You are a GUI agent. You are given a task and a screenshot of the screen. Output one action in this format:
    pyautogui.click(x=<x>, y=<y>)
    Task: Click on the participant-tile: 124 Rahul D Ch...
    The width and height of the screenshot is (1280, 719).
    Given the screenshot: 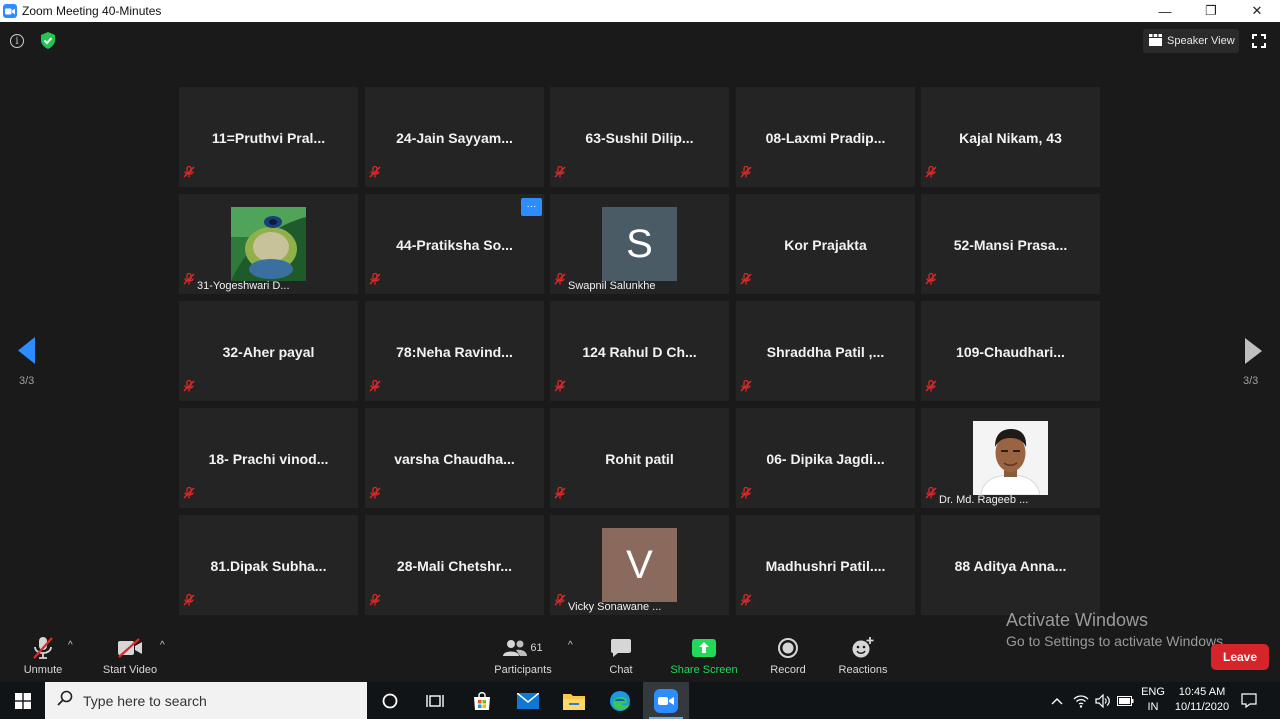 What is the action you would take?
    pyautogui.click(x=639, y=351)
    